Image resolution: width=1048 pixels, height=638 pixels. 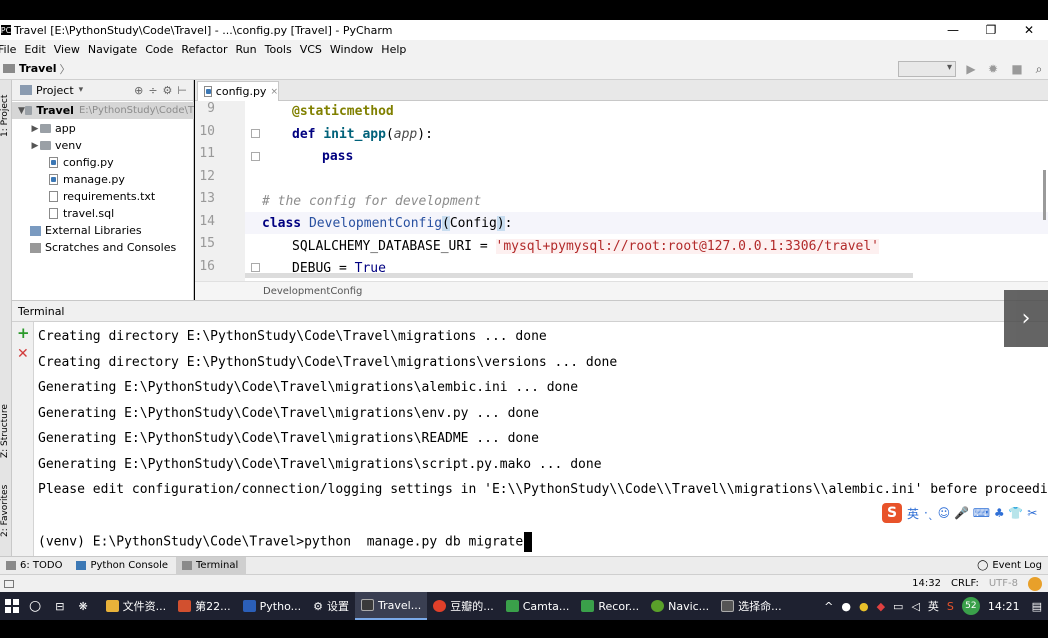 What do you see at coordinates (307, 156) in the screenshot?
I see `code-line-11: pass` at bounding box center [307, 156].